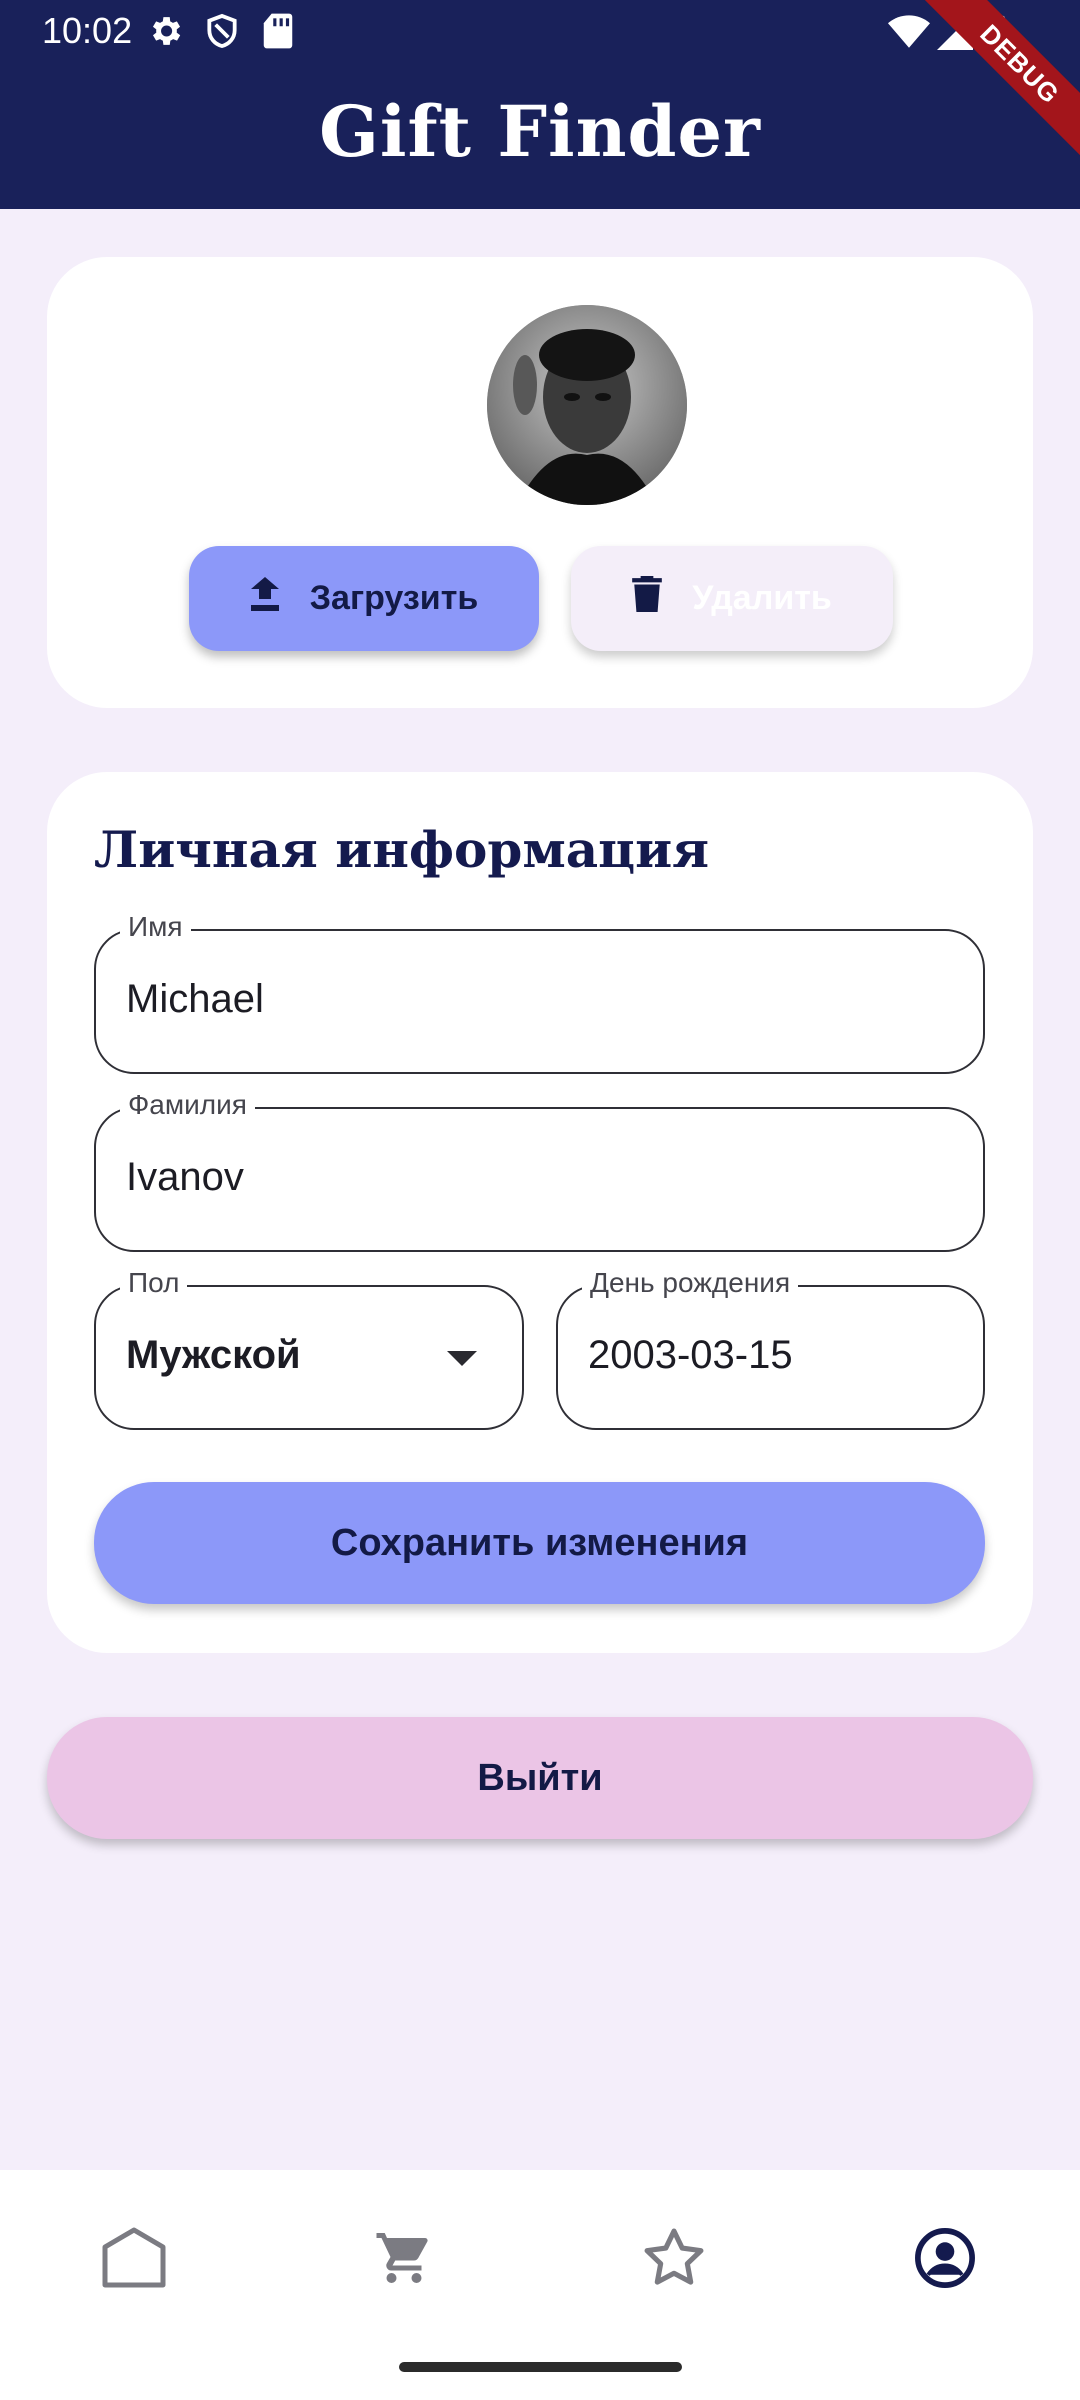 The image size is (1080, 2400). I want to click on settings-icon, so click(165, 33).